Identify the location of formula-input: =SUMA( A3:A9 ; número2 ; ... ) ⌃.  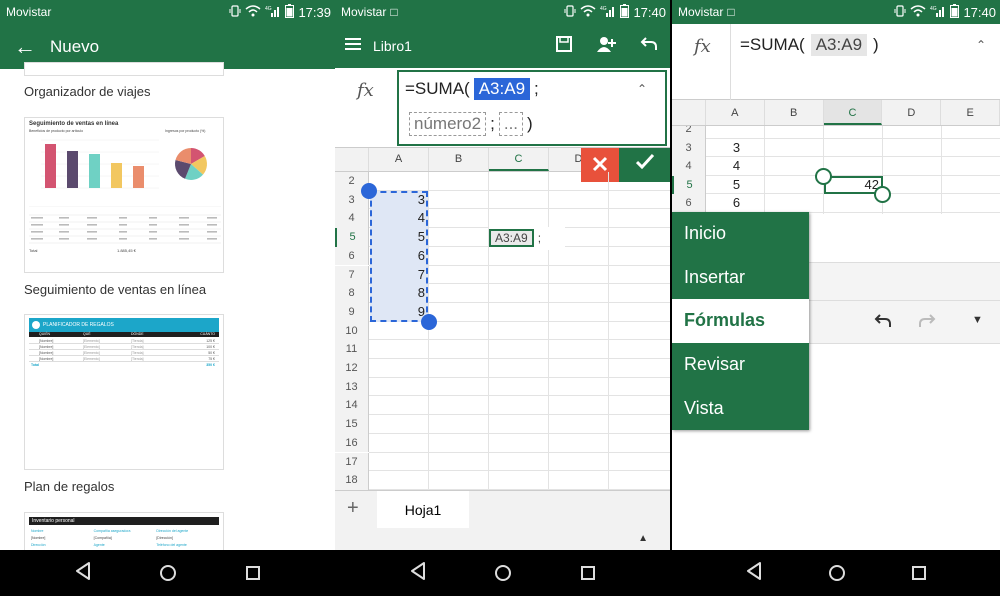
(532, 108).